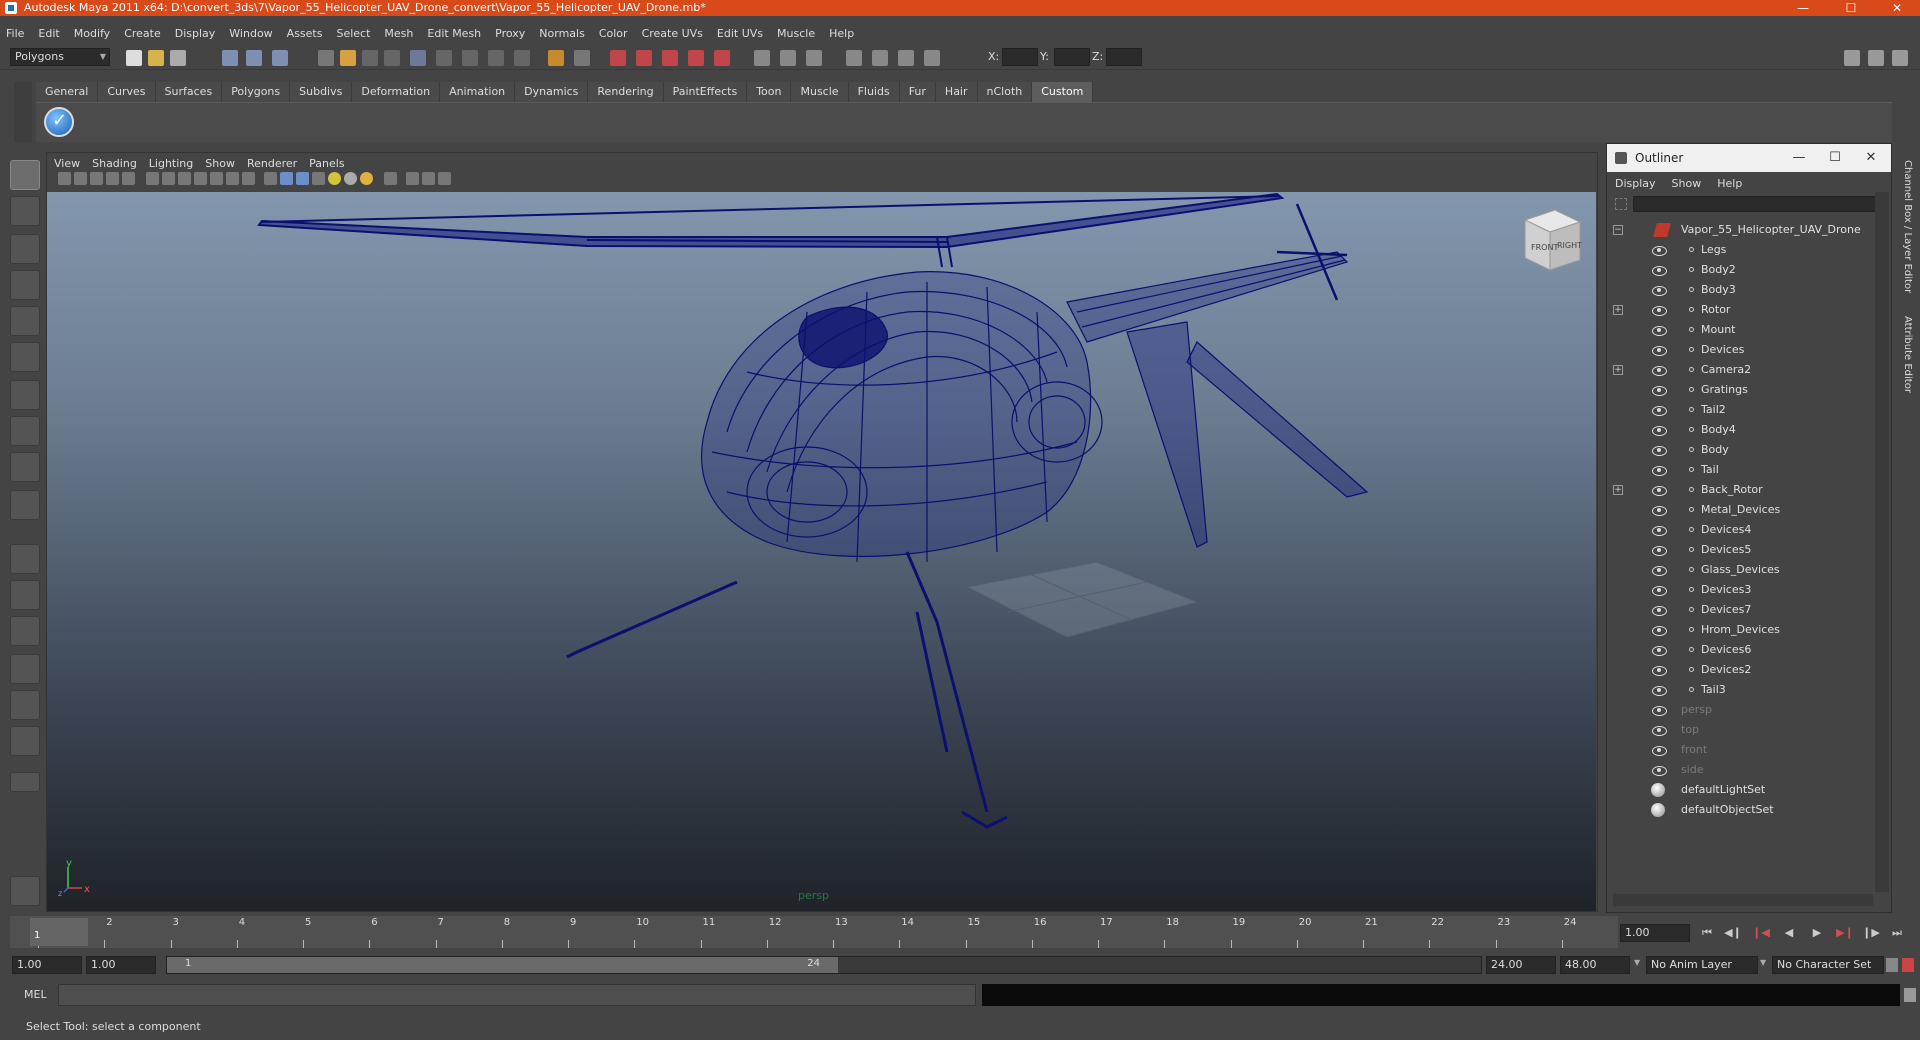 Image resolution: width=1920 pixels, height=1040 pixels. Describe the element at coordinates (200, 178) in the screenshot. I see `field-chart-icon` at that location.